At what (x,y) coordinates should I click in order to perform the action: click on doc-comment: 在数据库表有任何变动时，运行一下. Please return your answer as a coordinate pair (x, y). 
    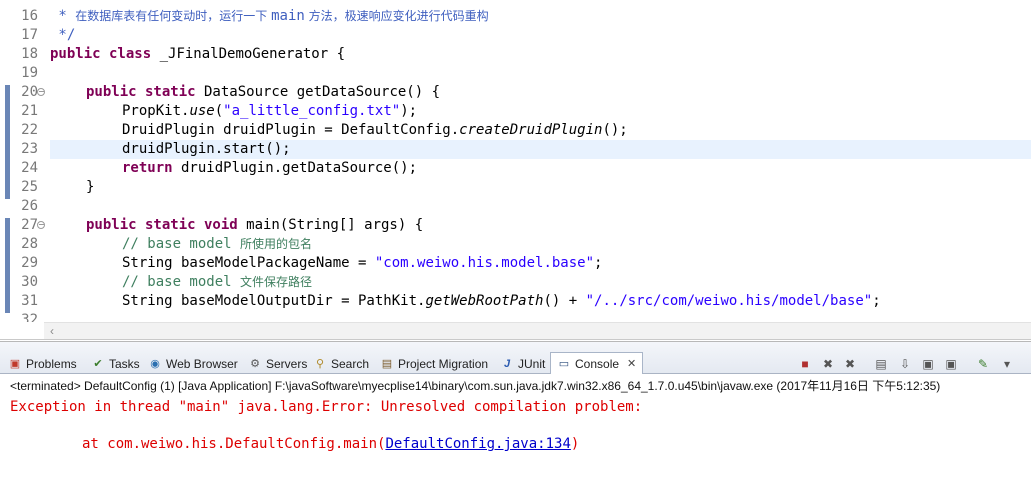
    Looking at the image, I should click on (173, 16).